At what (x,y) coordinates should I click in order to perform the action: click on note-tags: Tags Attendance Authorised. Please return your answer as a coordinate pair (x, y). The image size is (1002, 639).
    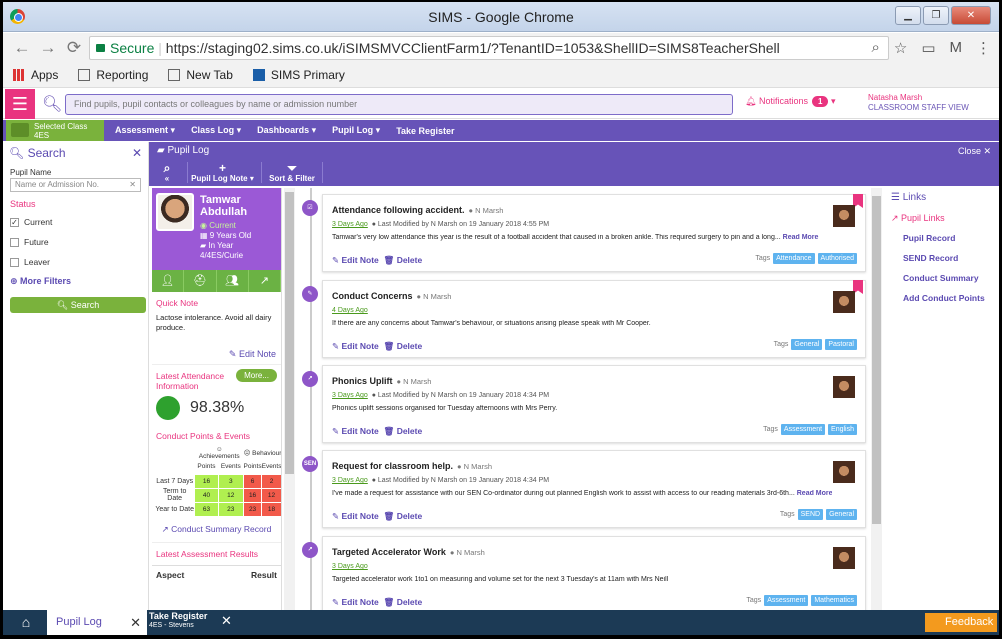
    Looking at the image, I should click on (806, 258).